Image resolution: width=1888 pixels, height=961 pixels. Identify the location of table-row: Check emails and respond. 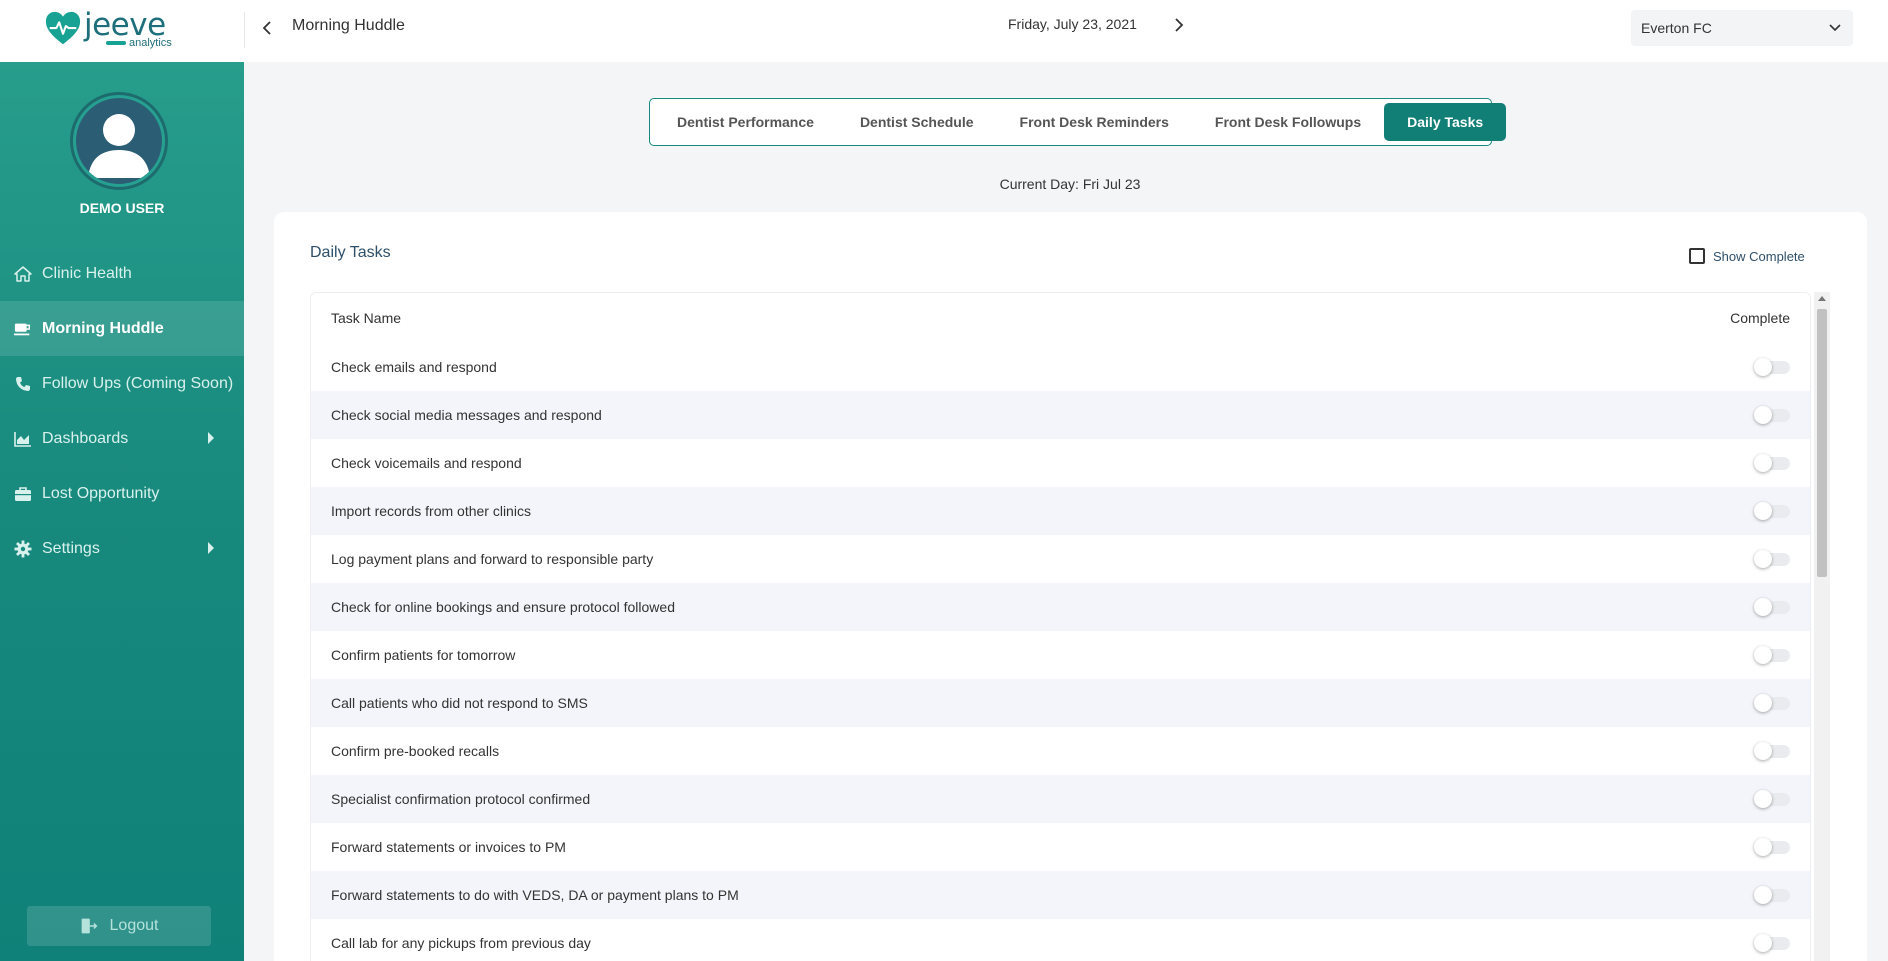
(1060, 367).